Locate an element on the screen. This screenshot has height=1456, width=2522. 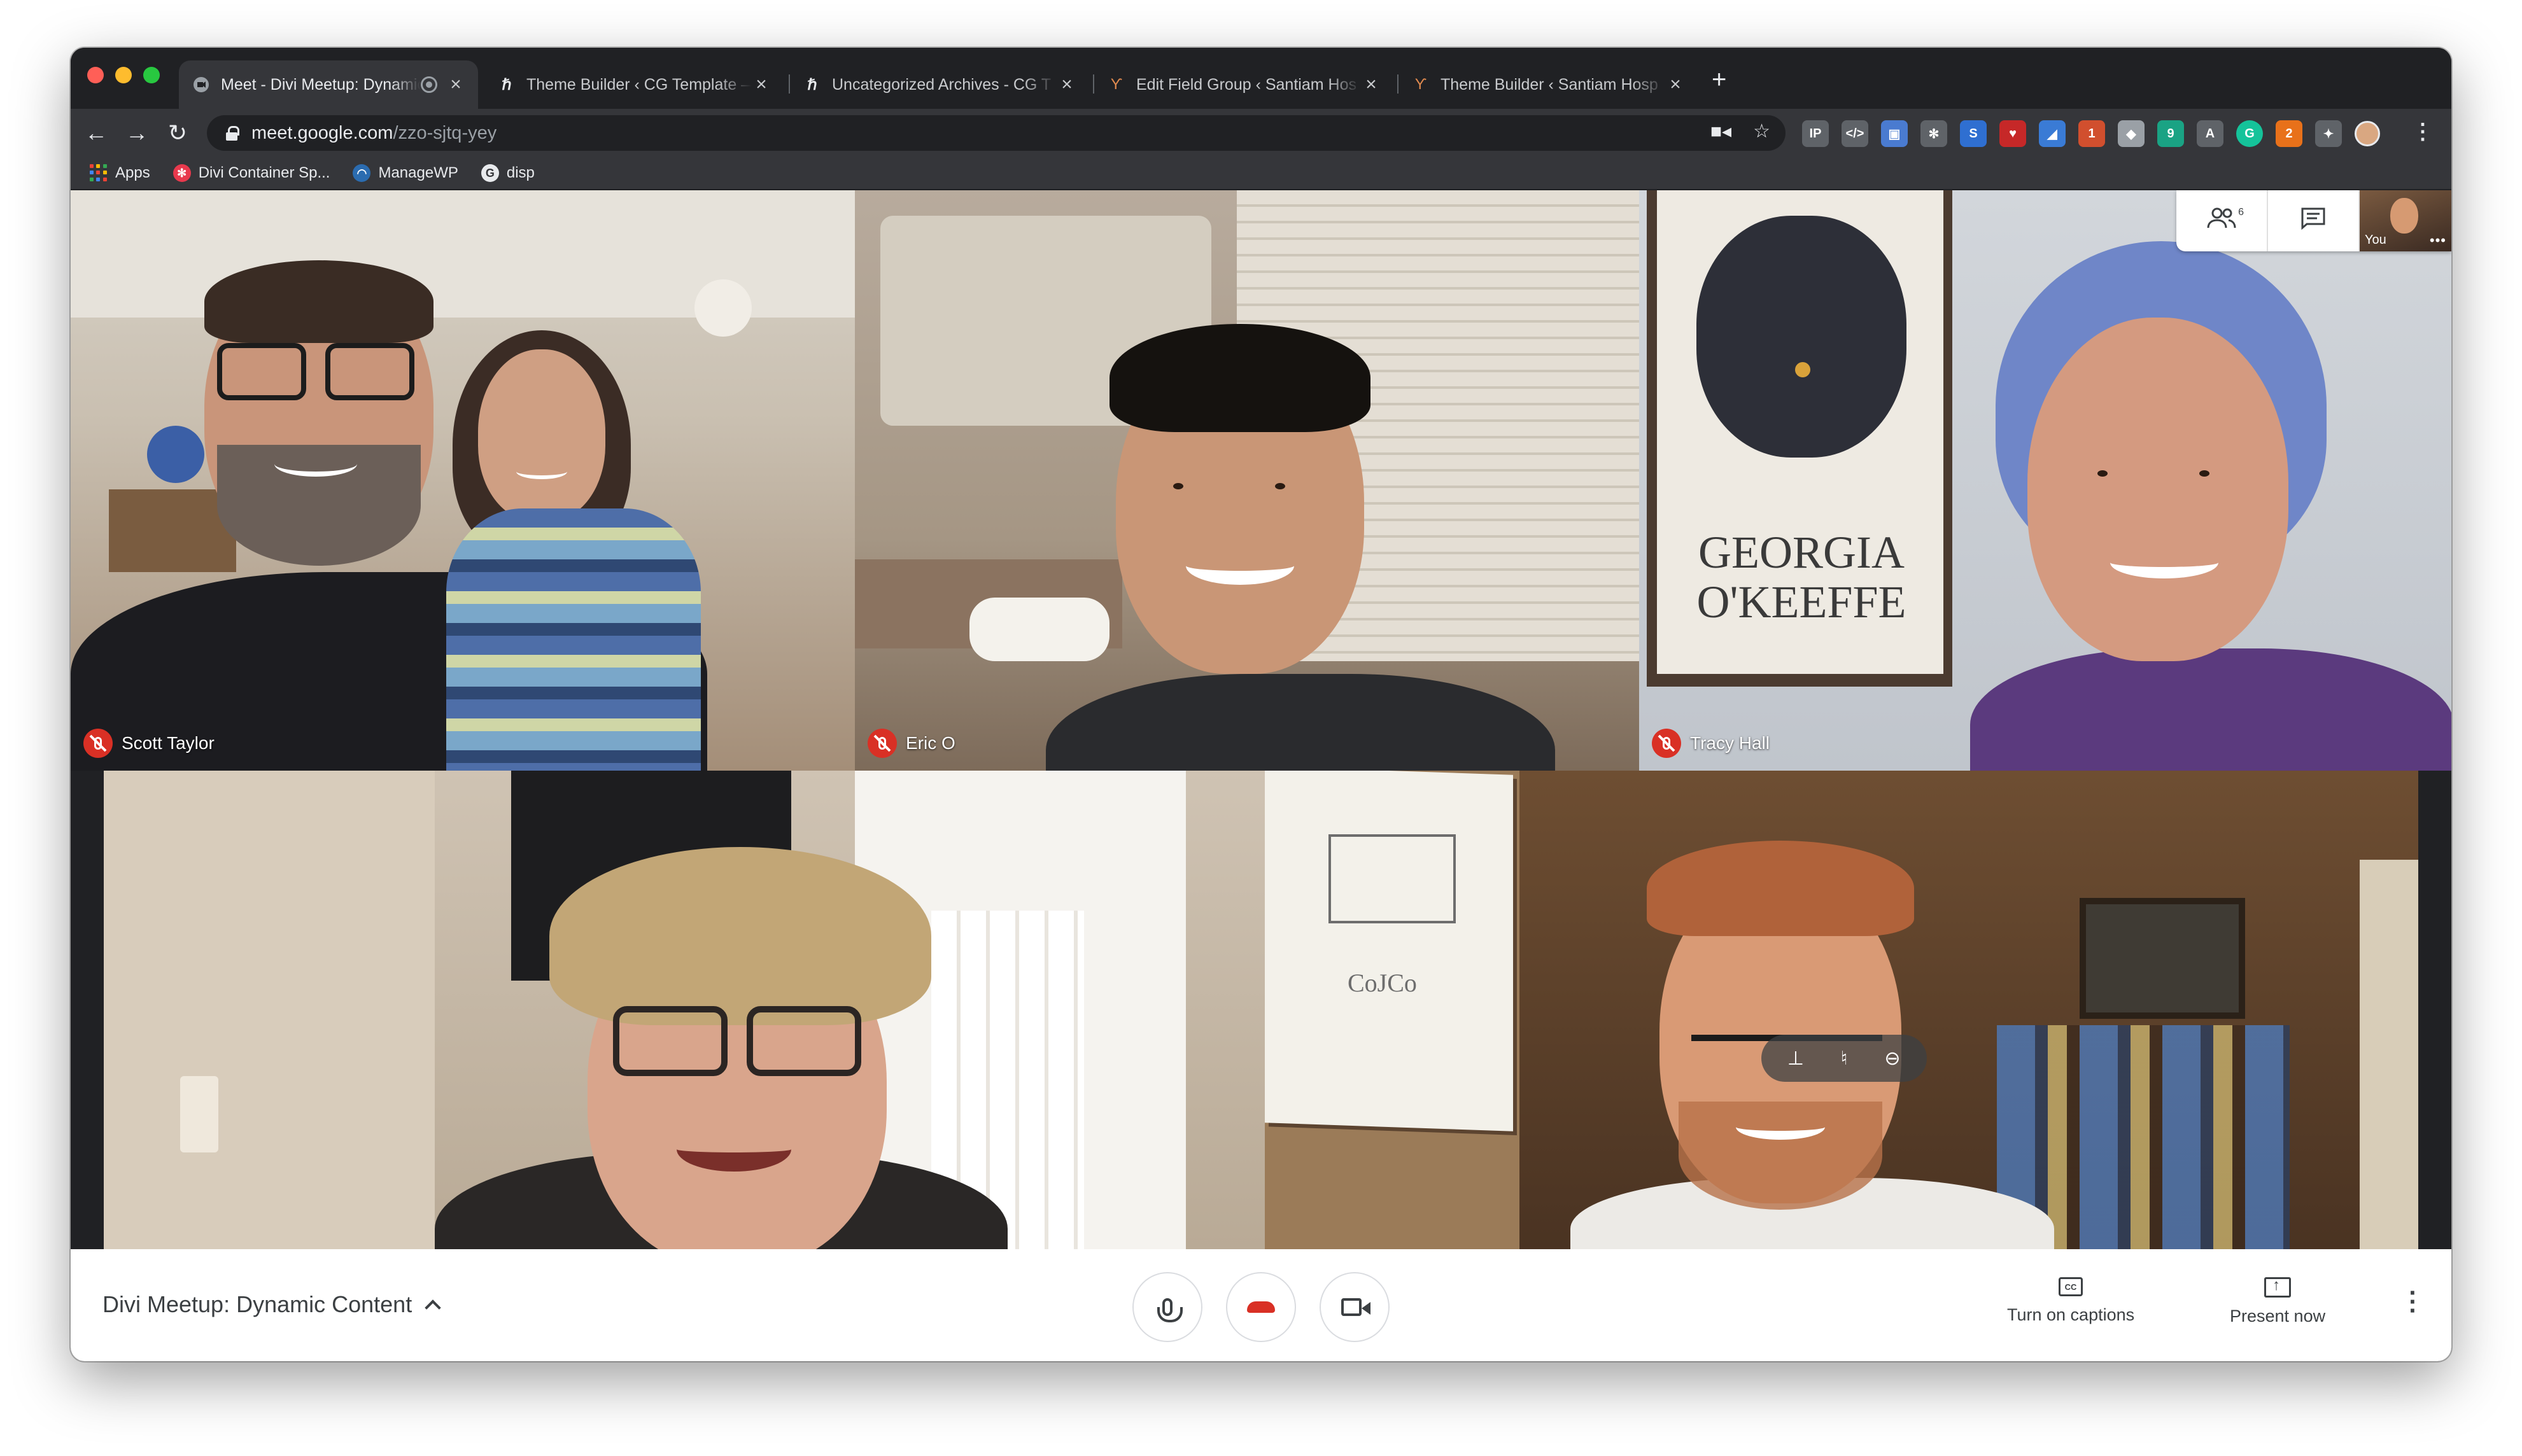
hang-up-button is located at coordinates (1261, 1307).